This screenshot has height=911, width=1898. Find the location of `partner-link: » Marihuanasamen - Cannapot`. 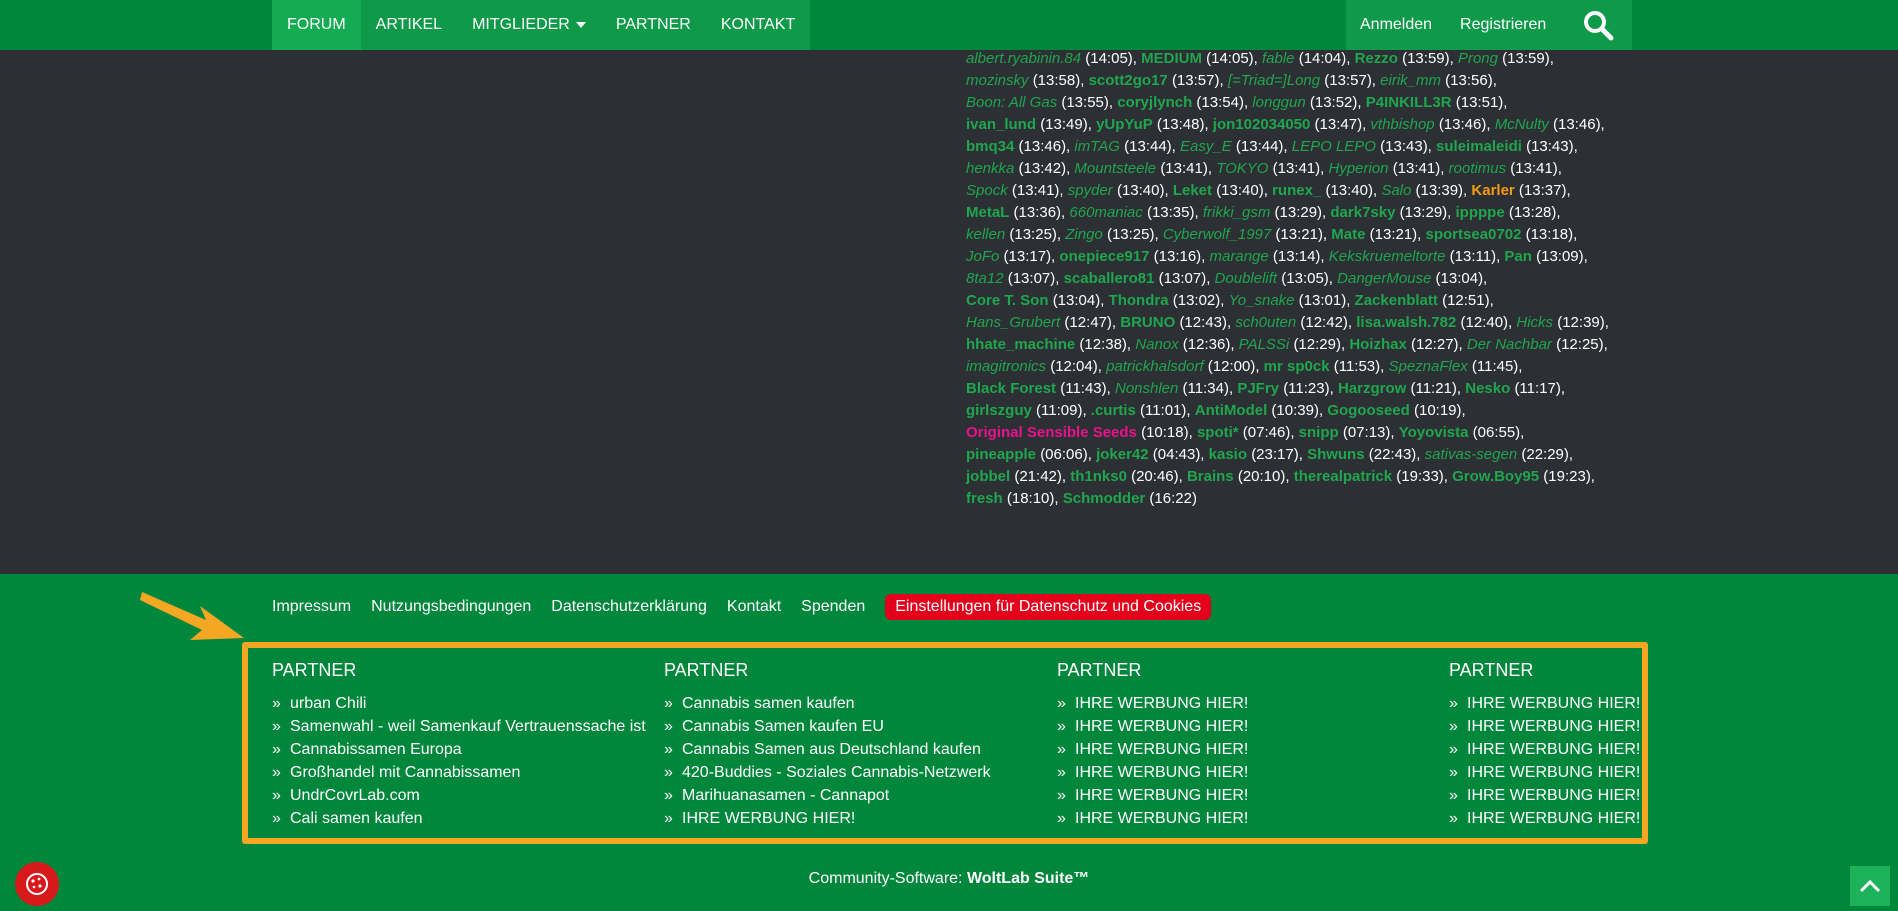

partner-link: » Marihuanasamen - Cannapot is located at coordinates (827, 795).